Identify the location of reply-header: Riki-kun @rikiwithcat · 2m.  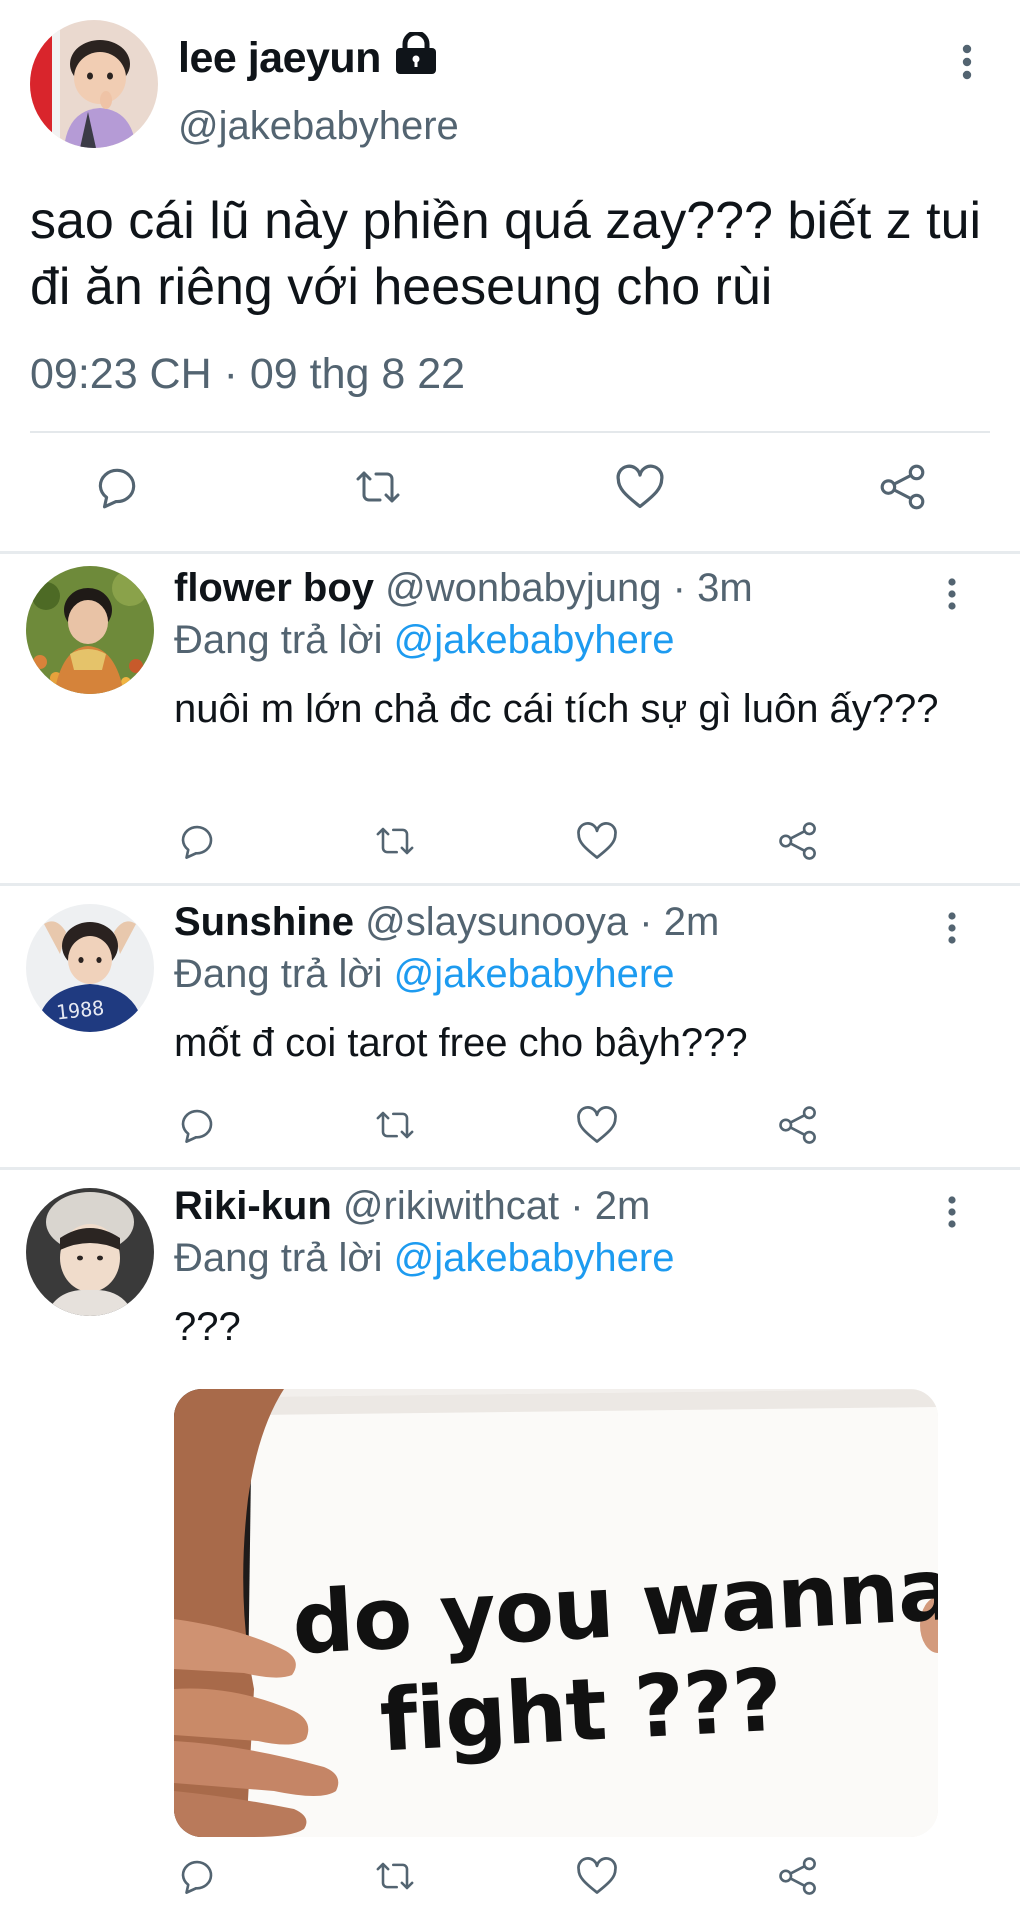
(412, 1206).